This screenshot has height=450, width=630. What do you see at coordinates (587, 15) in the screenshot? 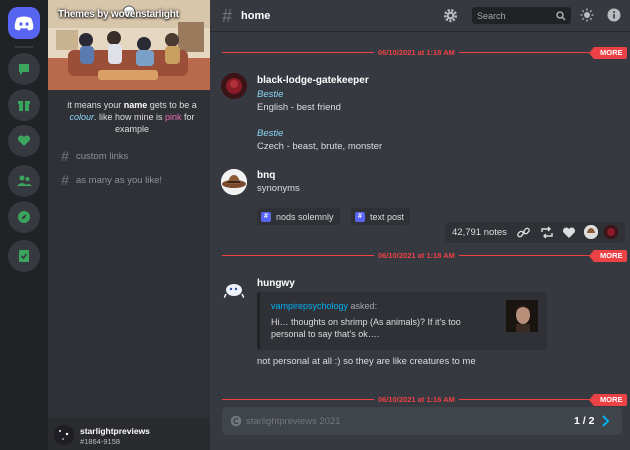
I see `sun-icon` at bounding box center [587, 15].